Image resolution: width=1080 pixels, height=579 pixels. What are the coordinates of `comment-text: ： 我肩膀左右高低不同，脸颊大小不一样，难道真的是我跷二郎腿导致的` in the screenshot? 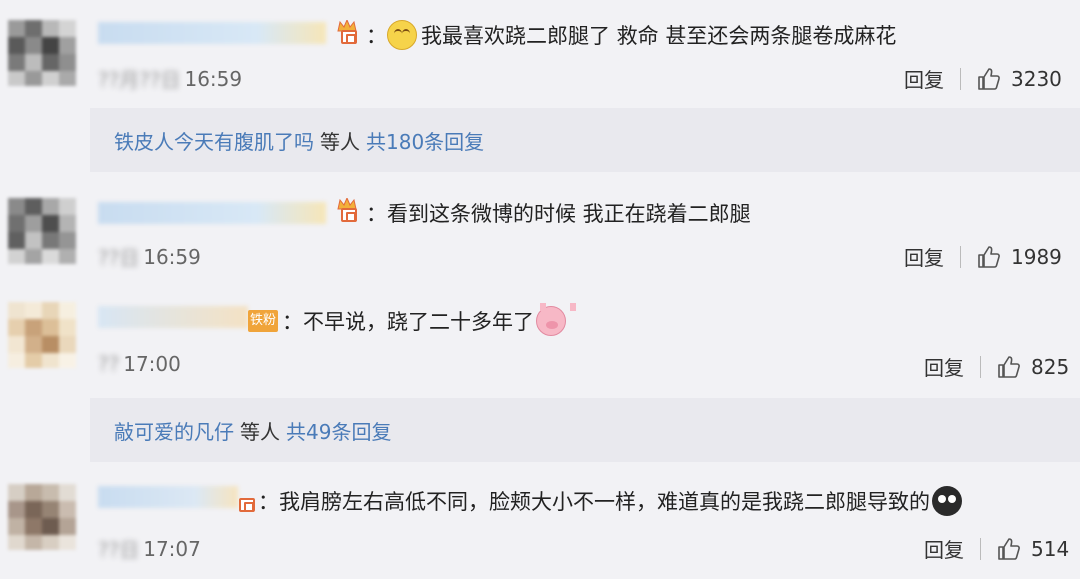 It's located at (610, 501).